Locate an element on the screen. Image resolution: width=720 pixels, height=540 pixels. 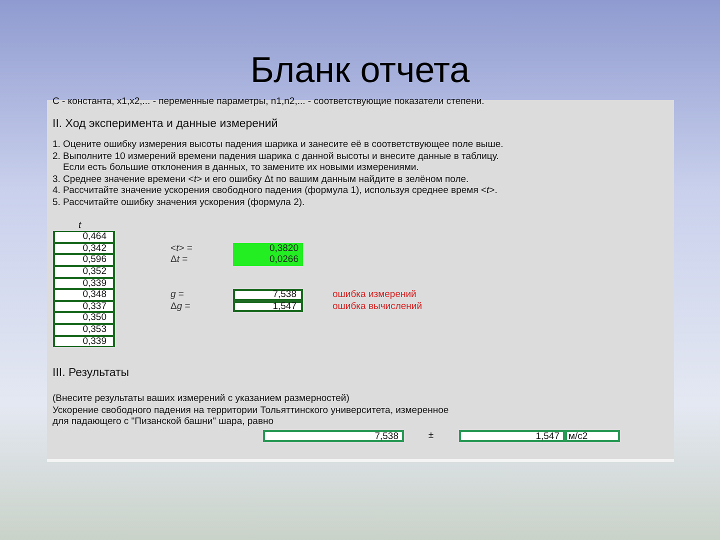
instruction-line: 5. Рассчитайте ошибку значения ускорения (формула 2). is located at coordinates (179, 202).